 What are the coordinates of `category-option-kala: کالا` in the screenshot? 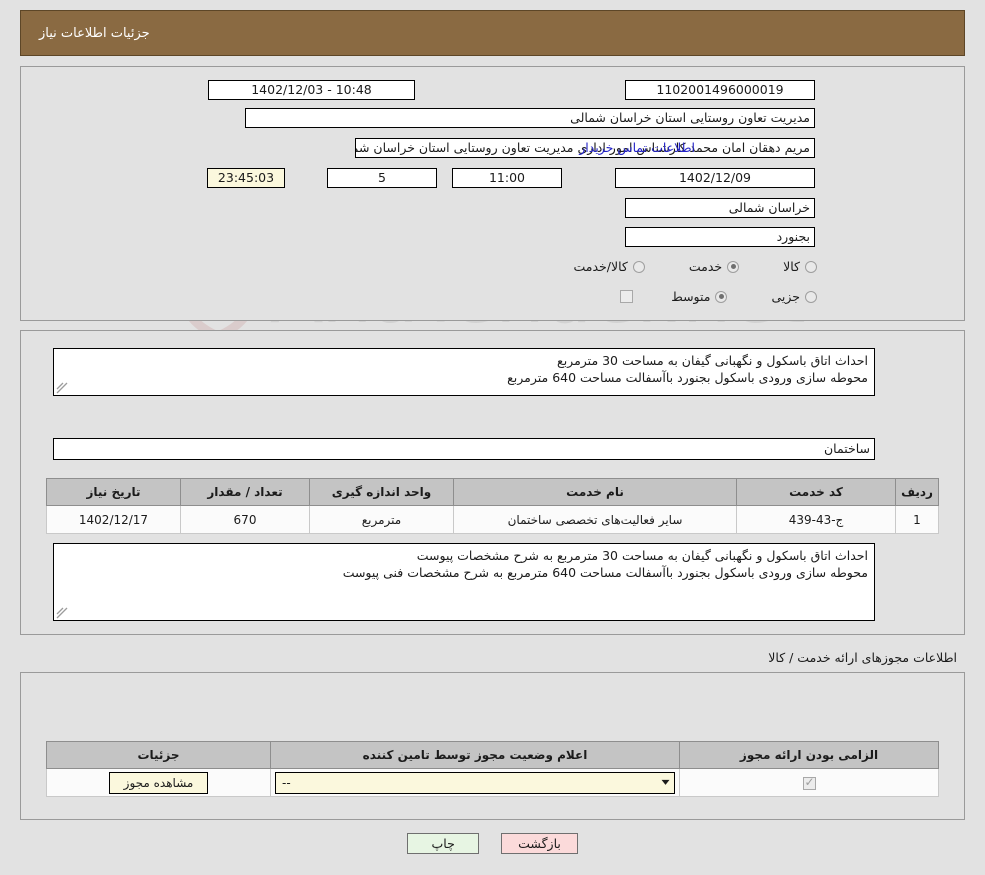 It's located at (800, 266).